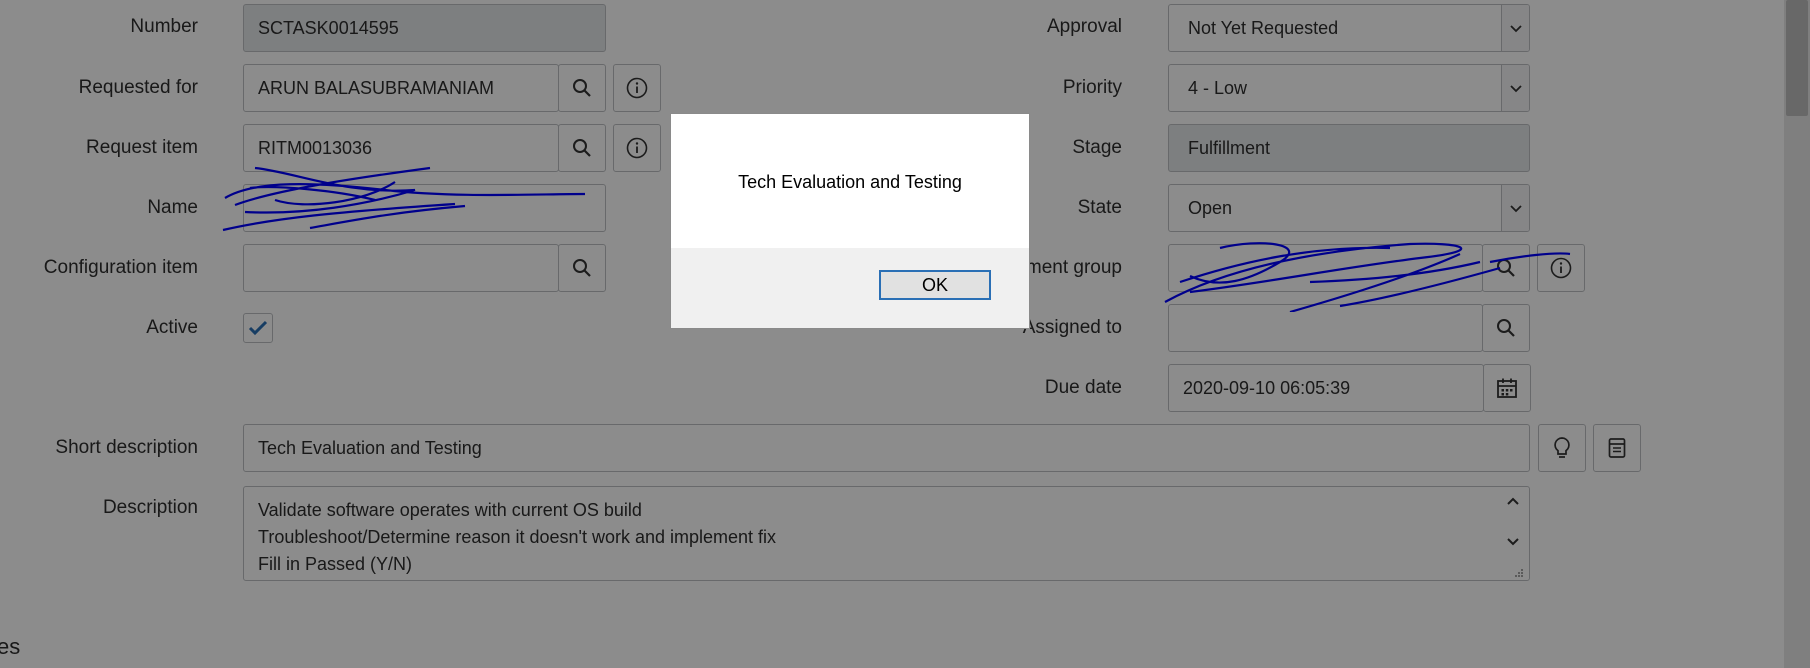 The width and height of the screenshot is (1810, 668). I want to click on ok-button: OK, so click(935, 285).